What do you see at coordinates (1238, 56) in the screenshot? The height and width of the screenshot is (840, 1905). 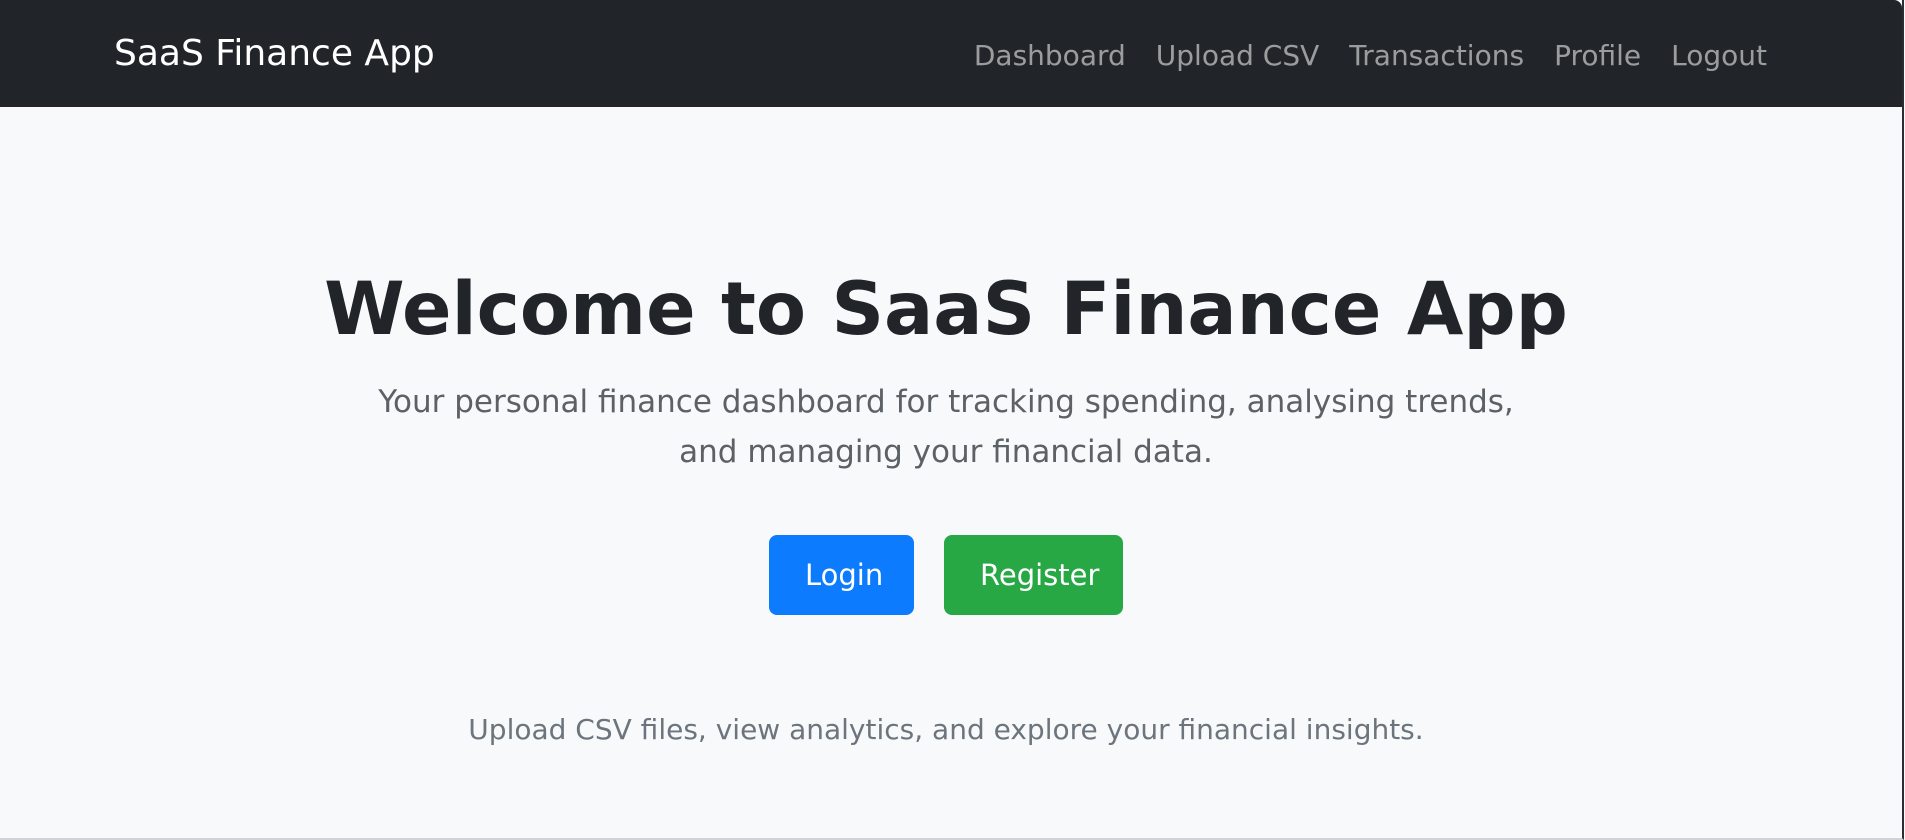 I see `nav-link-upload-csv: Upload CSV` at bounding box center [1238, 56].